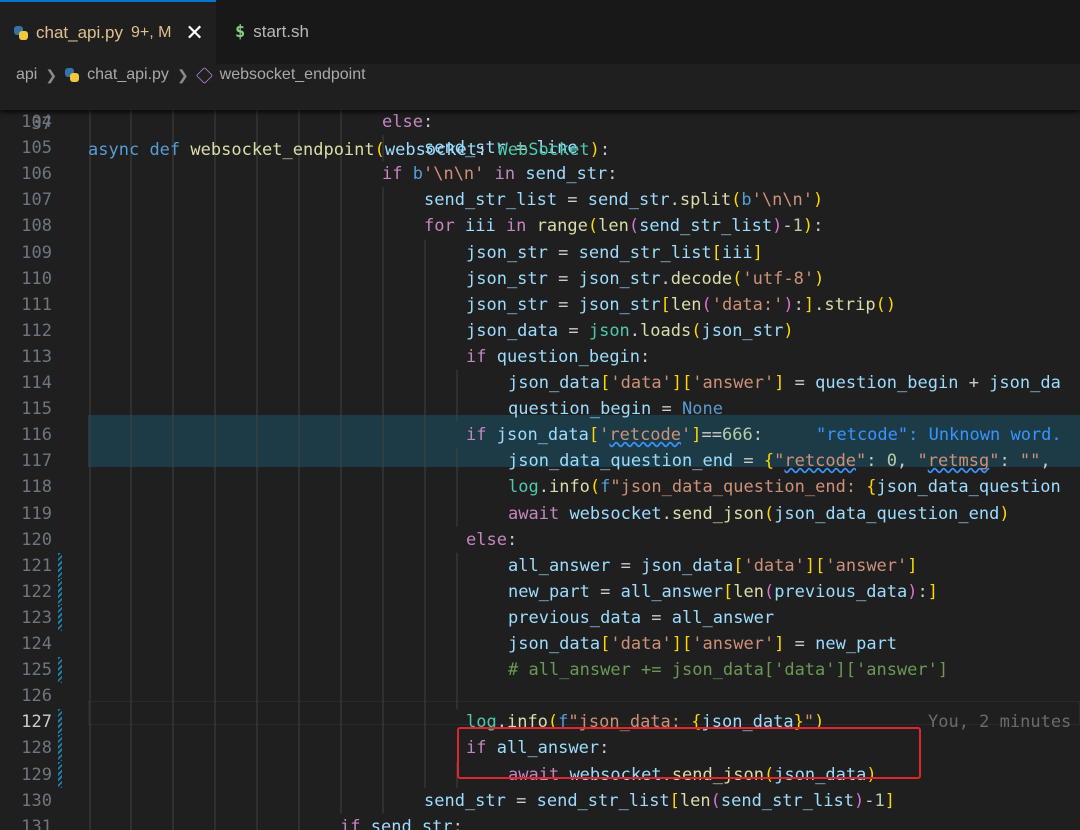 Image resolution: width=1080 pixels, height=830 pixels. Describe the element at coordinates (36, 383) in the screenshot. I see `line-number: 114` at that location.